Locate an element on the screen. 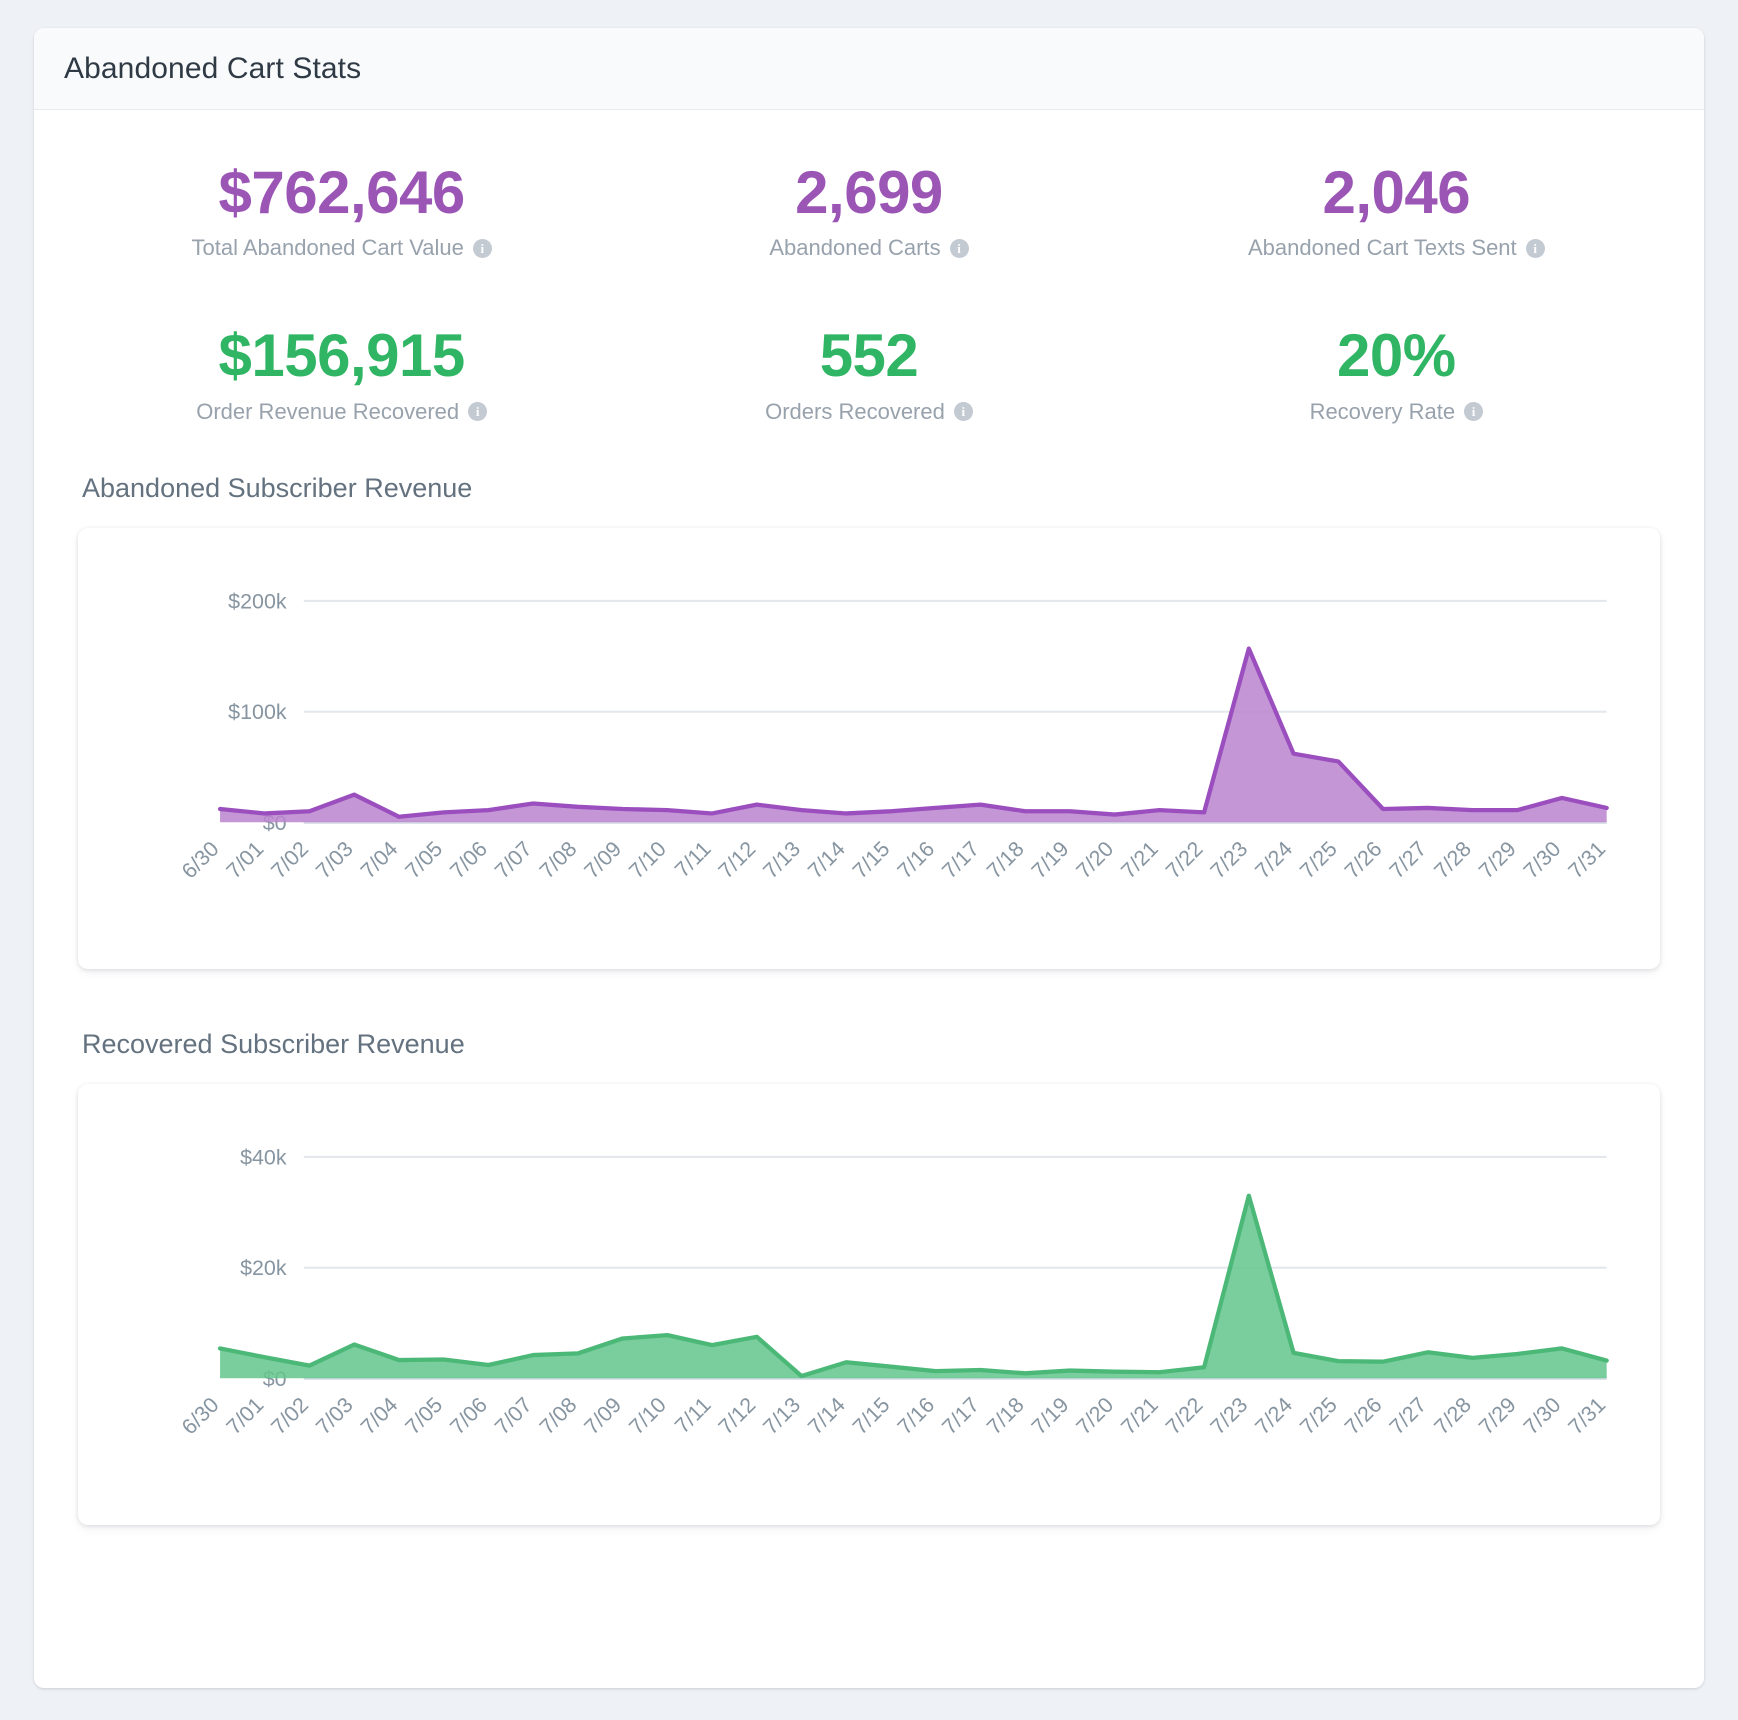 Image resolution: width=1738 pixels, height=1720 pixels. x-axis-tick-label: 7/06 is located at coordinates (468, 860).